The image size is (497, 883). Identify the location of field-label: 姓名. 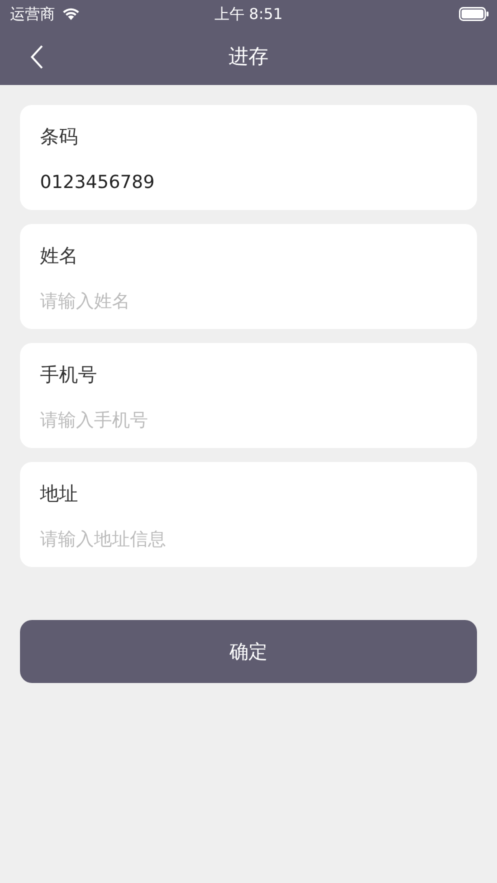
(59, 256).